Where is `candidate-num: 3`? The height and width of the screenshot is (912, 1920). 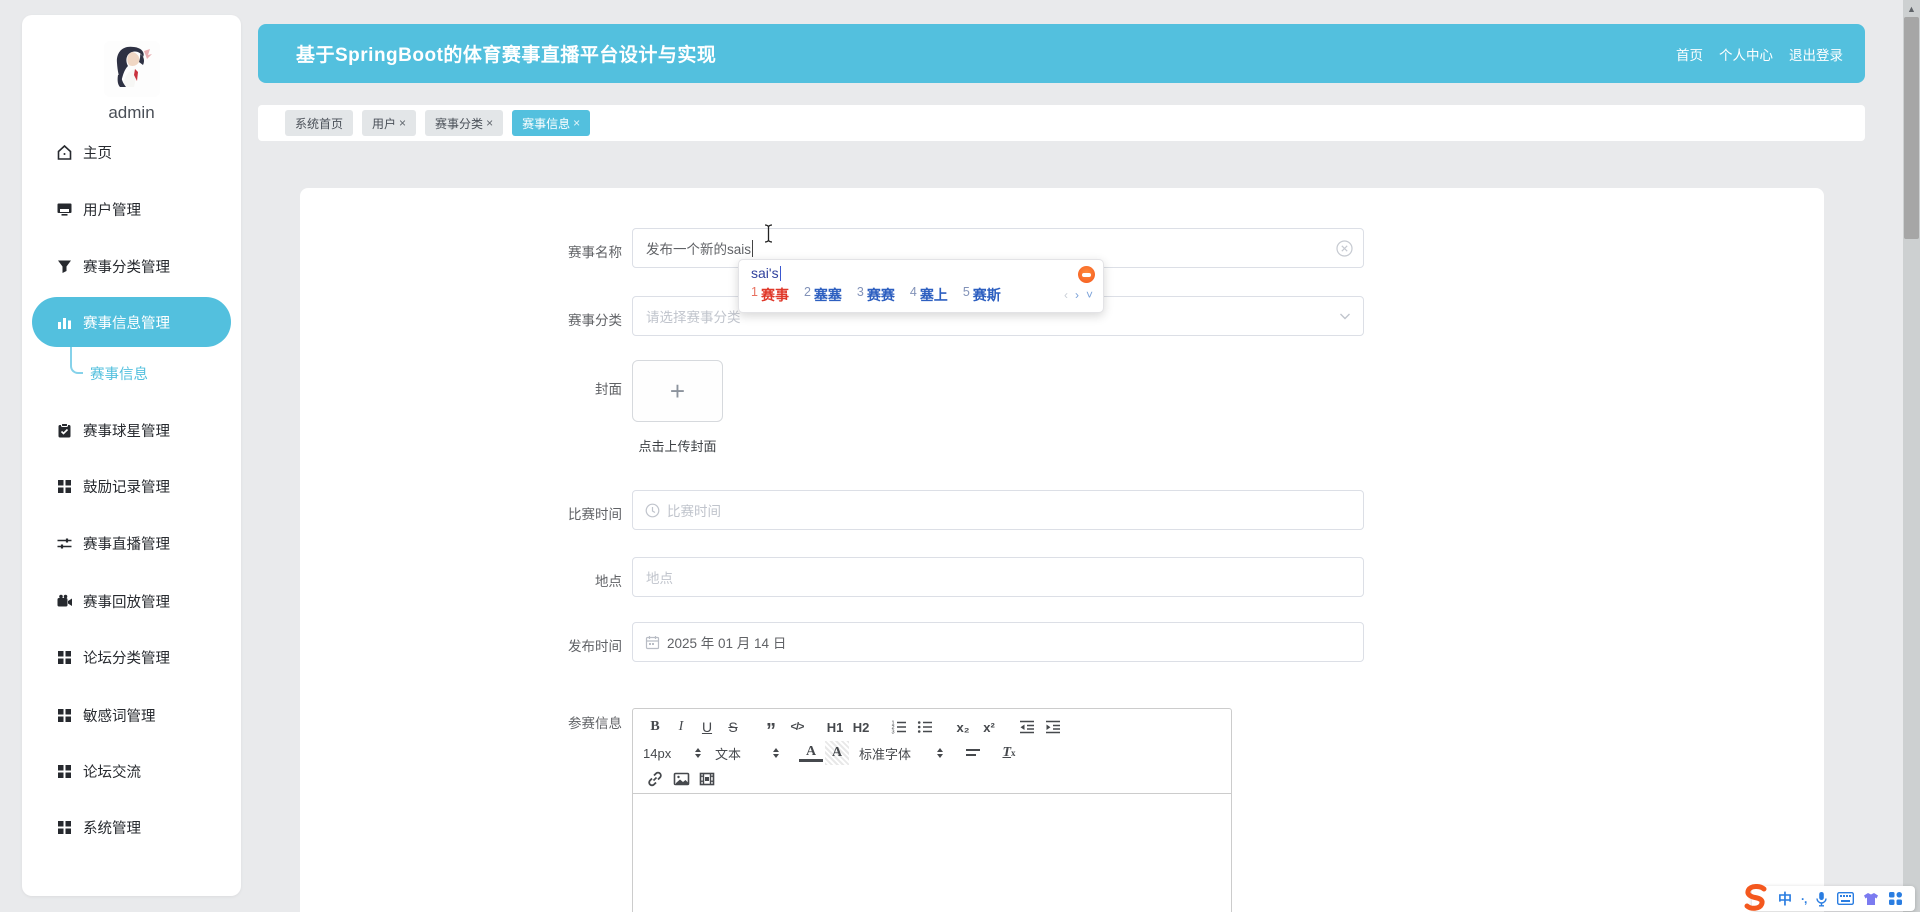 candidate-num: 3 is located at coordinates (860, 292).